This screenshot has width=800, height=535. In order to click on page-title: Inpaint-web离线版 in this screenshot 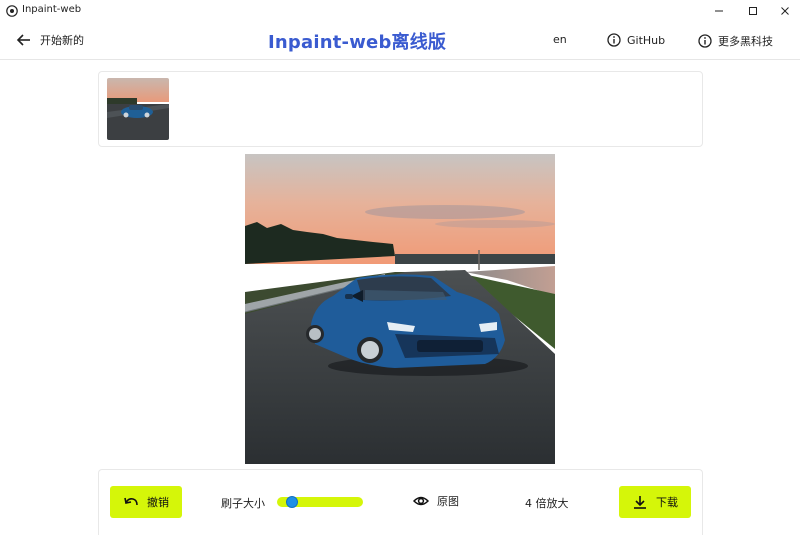, I will do `click(357, 42)`.